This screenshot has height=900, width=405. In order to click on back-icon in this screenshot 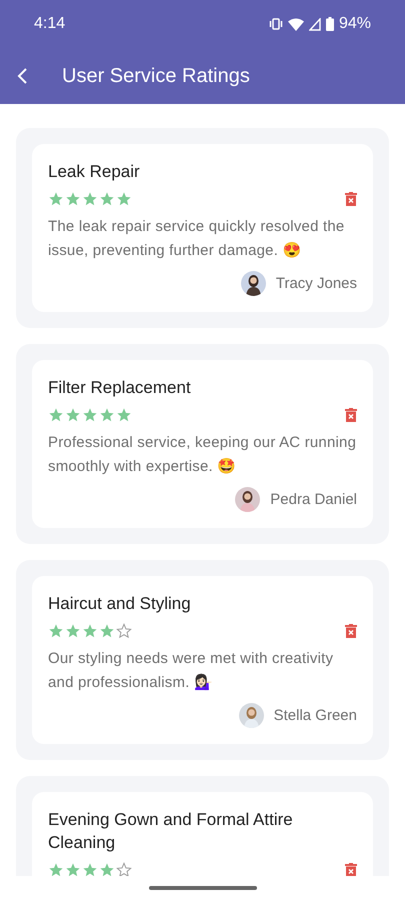, I will do `click(22, 76)`.